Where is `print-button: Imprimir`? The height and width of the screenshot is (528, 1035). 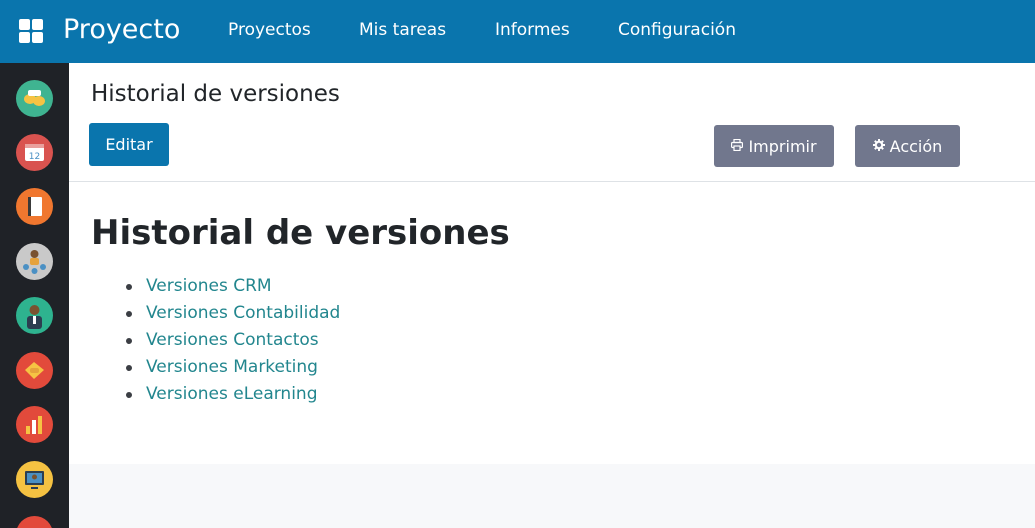 print-button: Imprimir is located at coordinates (774, 146).